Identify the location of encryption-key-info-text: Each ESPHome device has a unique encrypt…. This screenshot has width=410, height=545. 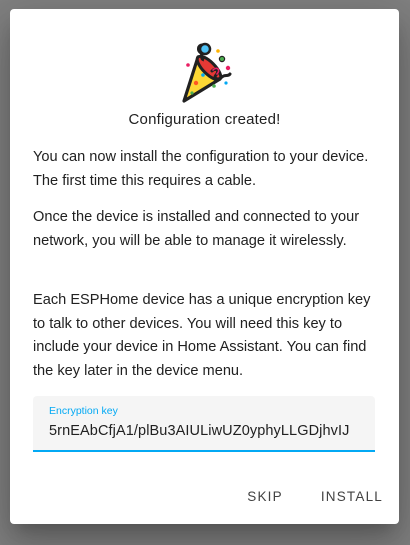
(202, 335).